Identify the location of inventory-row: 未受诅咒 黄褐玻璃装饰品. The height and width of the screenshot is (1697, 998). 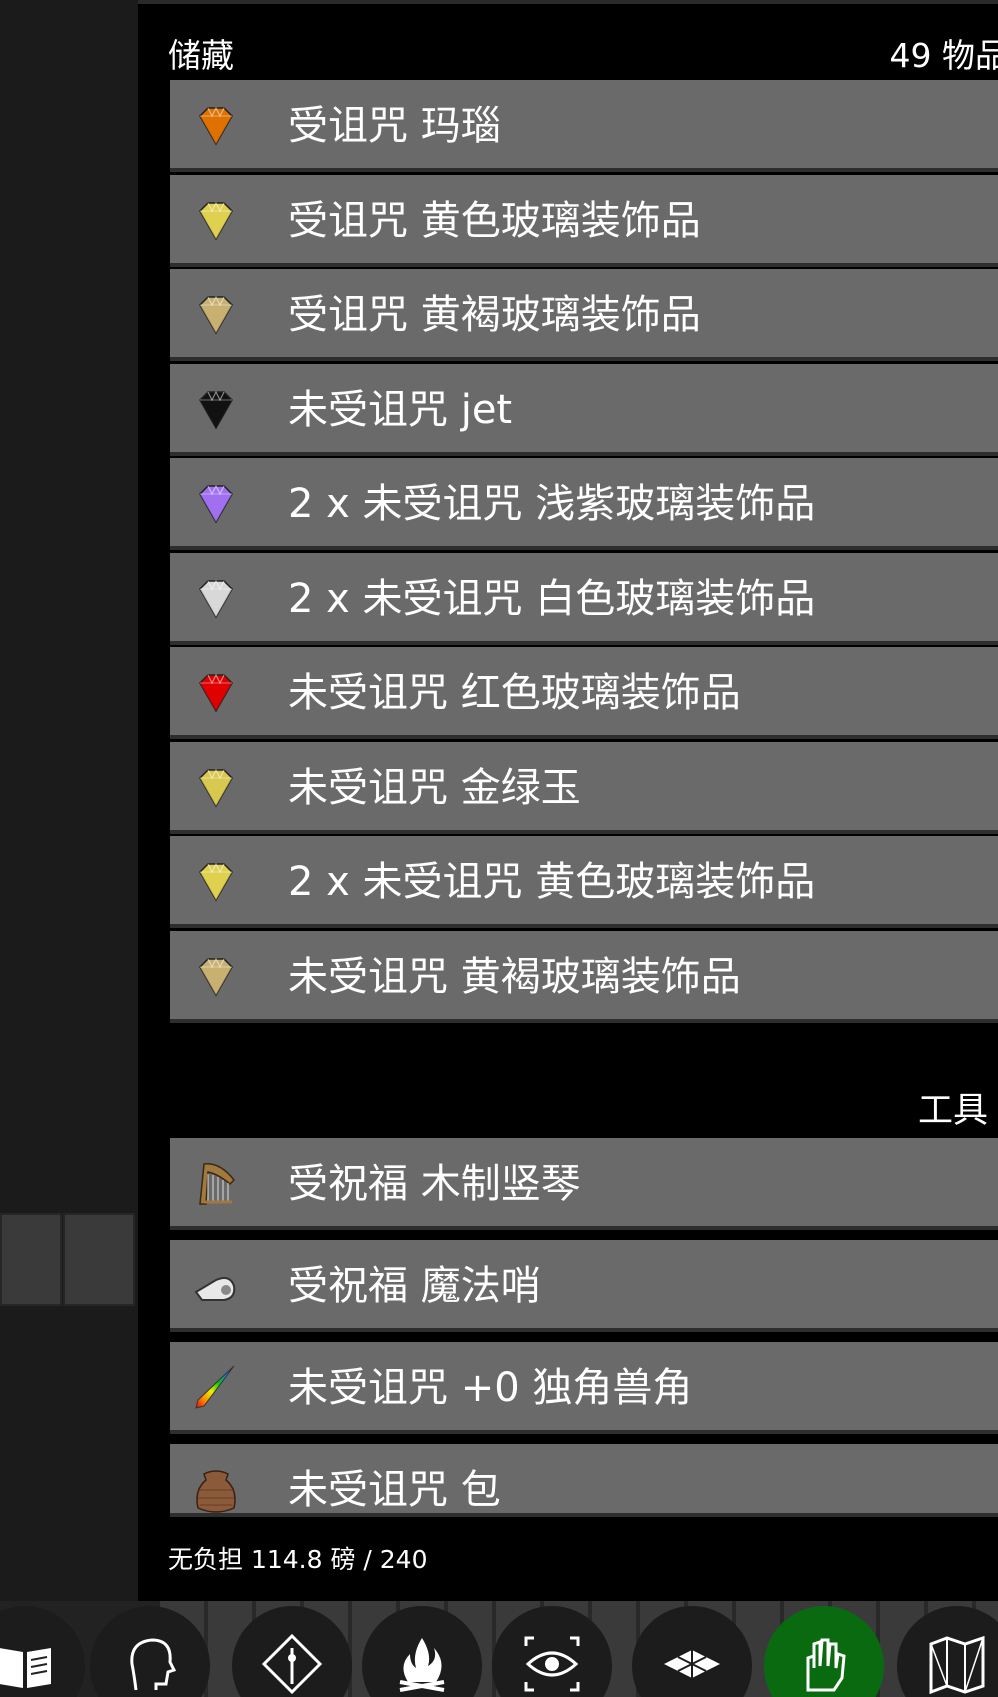
(584, 976).